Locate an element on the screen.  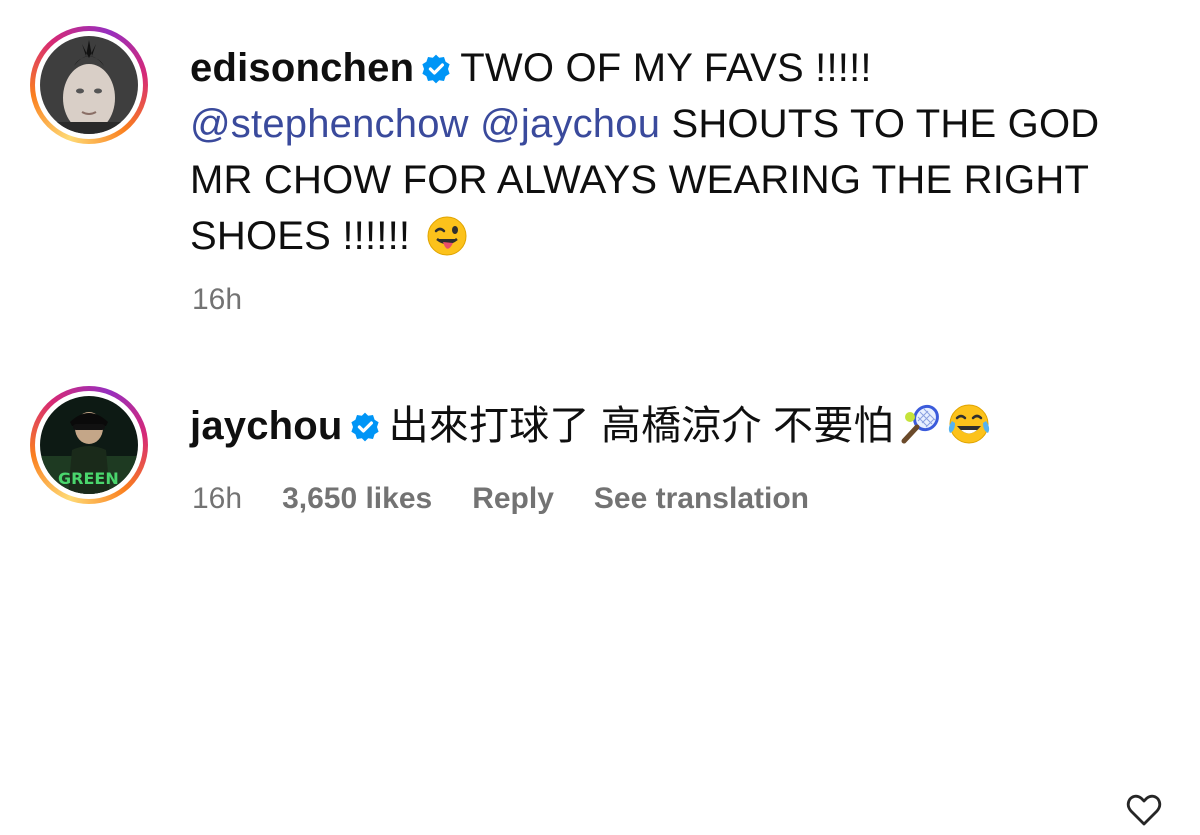
see-translation-button: See translation is located at coordinates (701, 499).